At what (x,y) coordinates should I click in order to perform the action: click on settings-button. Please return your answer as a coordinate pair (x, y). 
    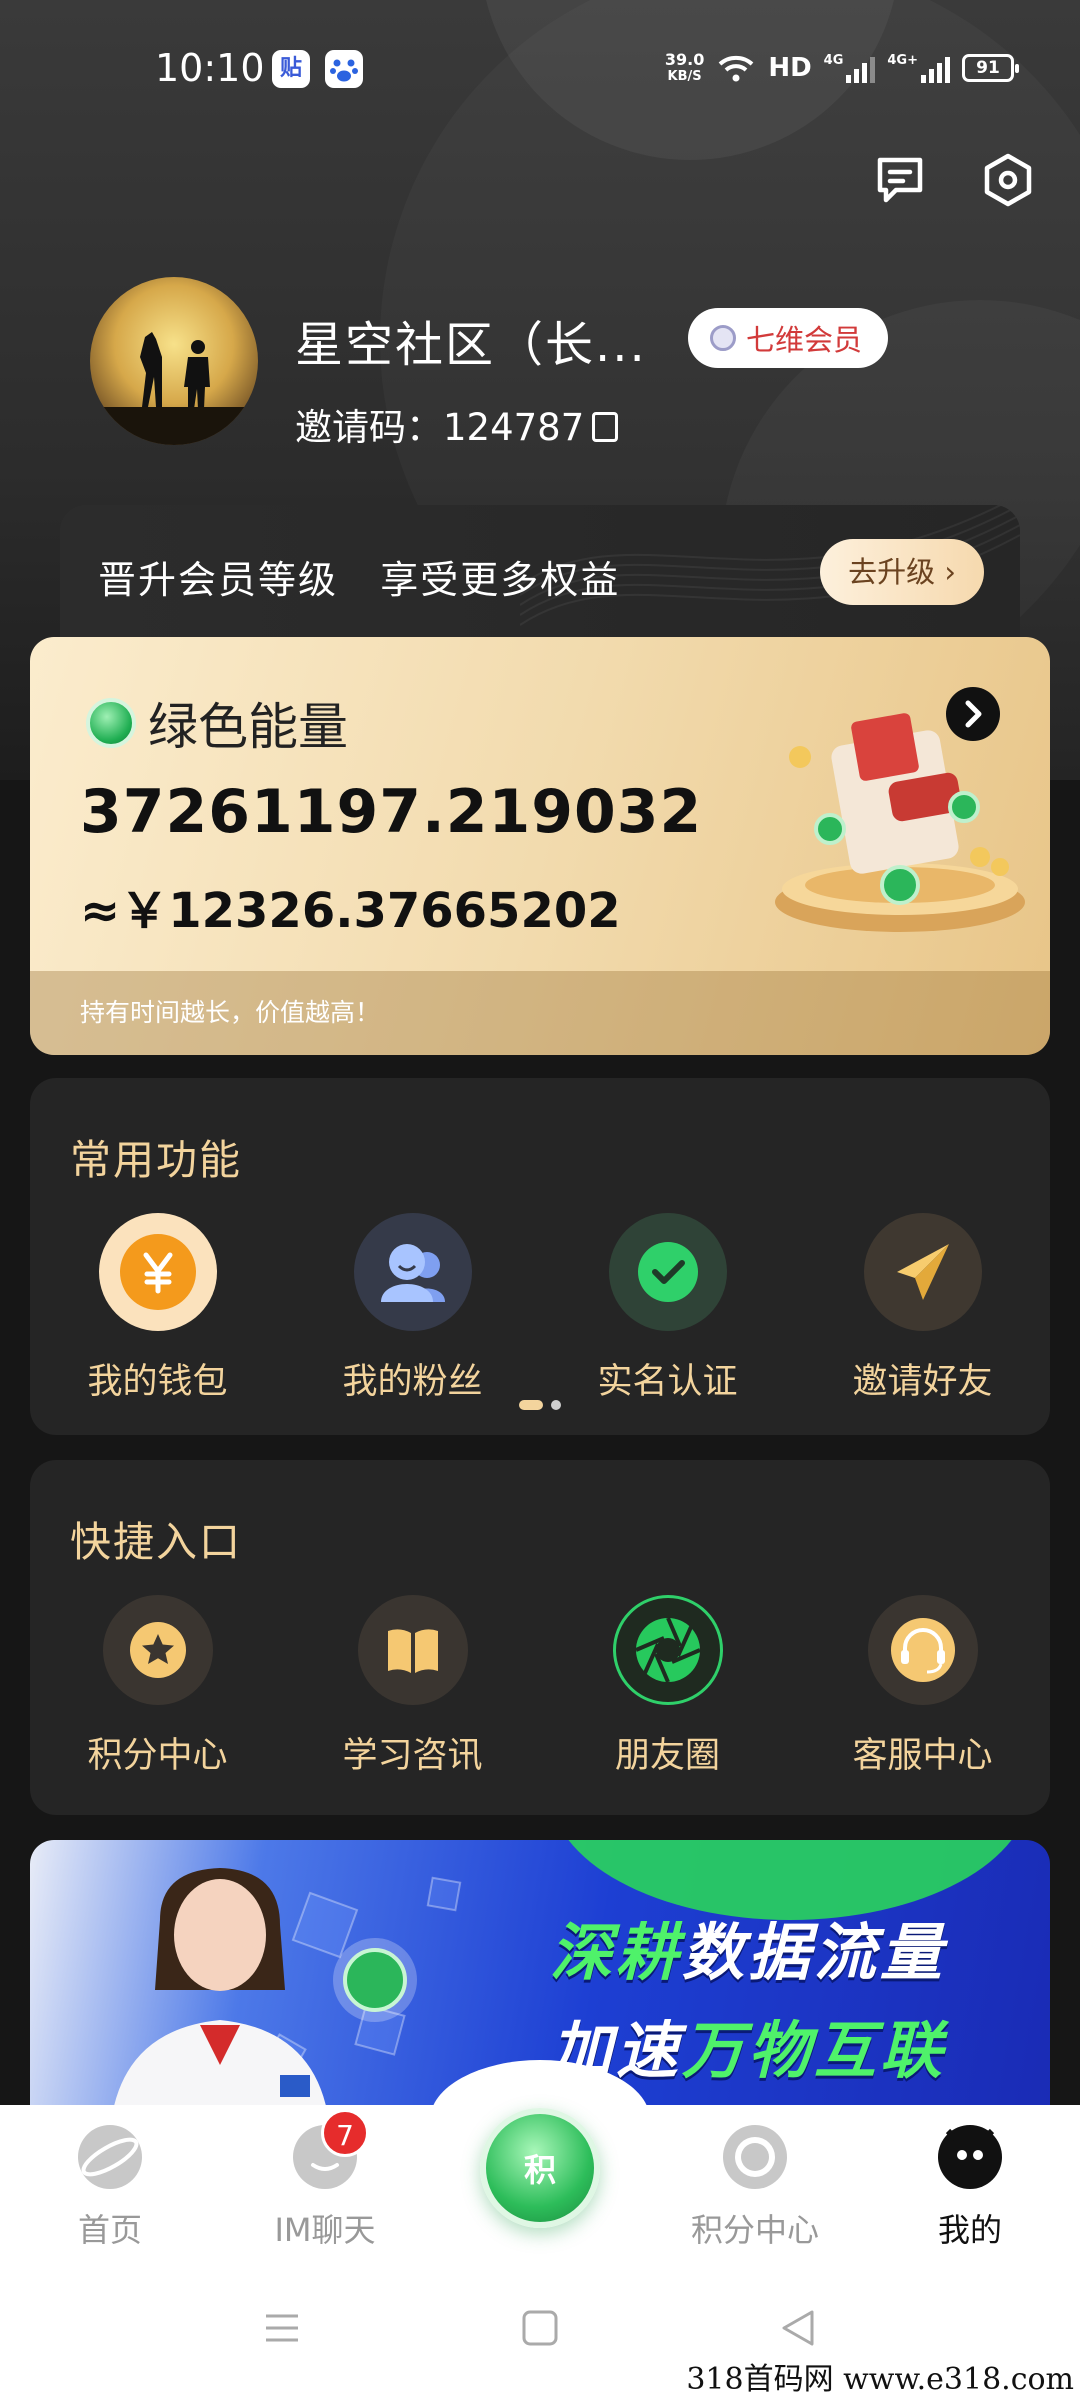
    Looking at the image, I should click on (1008, 180).